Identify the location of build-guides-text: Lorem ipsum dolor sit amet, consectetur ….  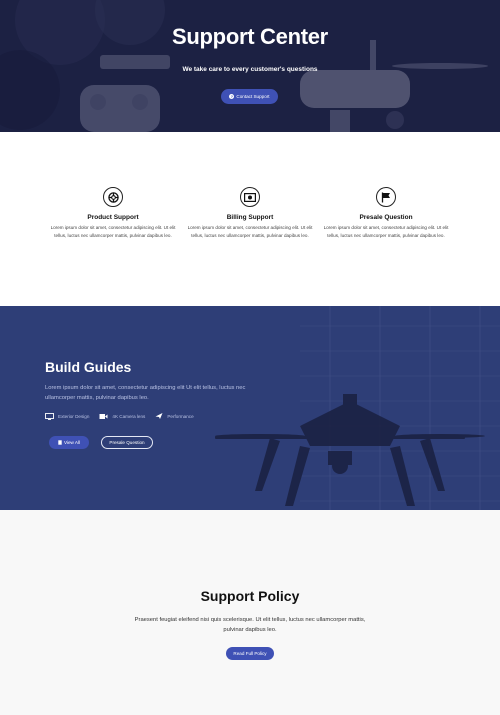
(145, 393).